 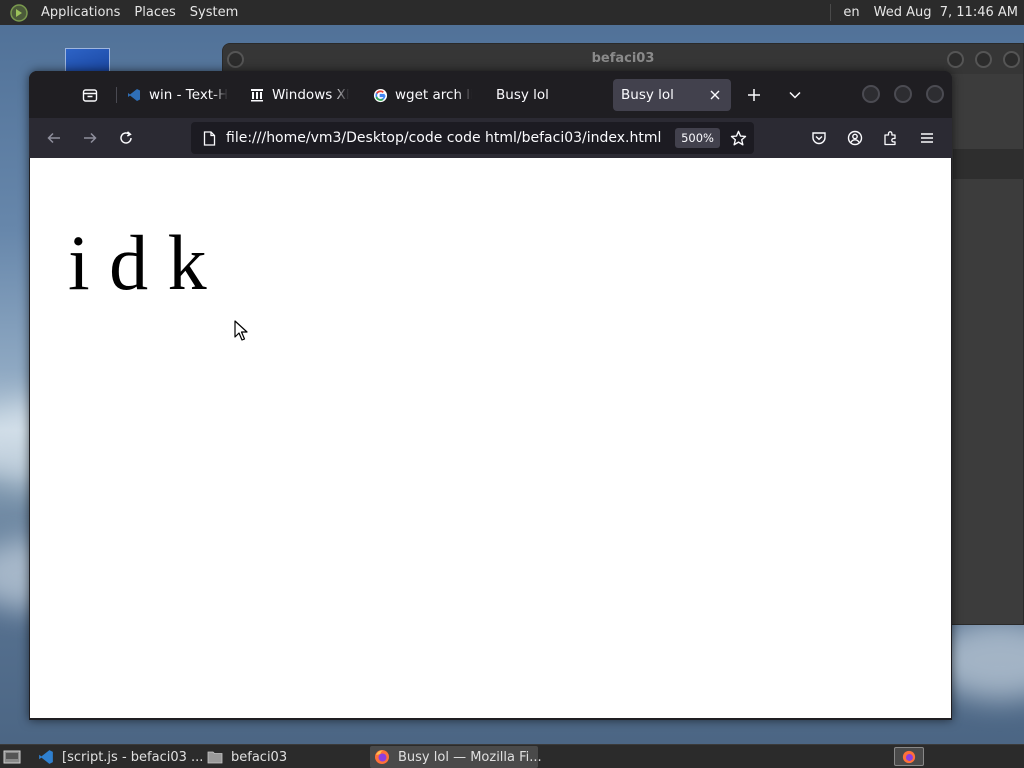 I want to click on workspace-switcher, so click(x=909, y=756).